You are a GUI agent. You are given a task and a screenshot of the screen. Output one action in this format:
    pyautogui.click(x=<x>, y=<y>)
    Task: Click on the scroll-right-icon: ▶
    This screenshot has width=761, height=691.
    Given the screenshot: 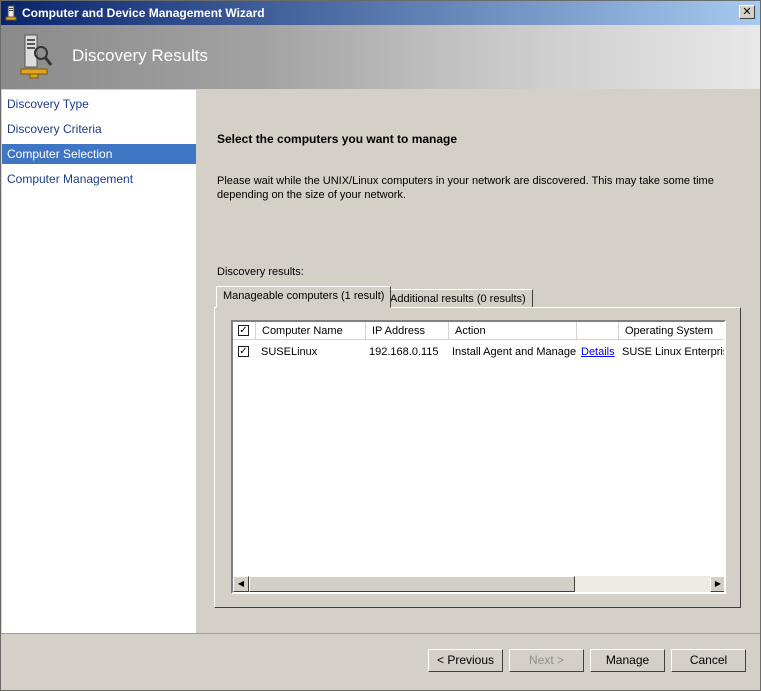 What is the action you would take?
    pyautogui.click(x=718, y=583)
    